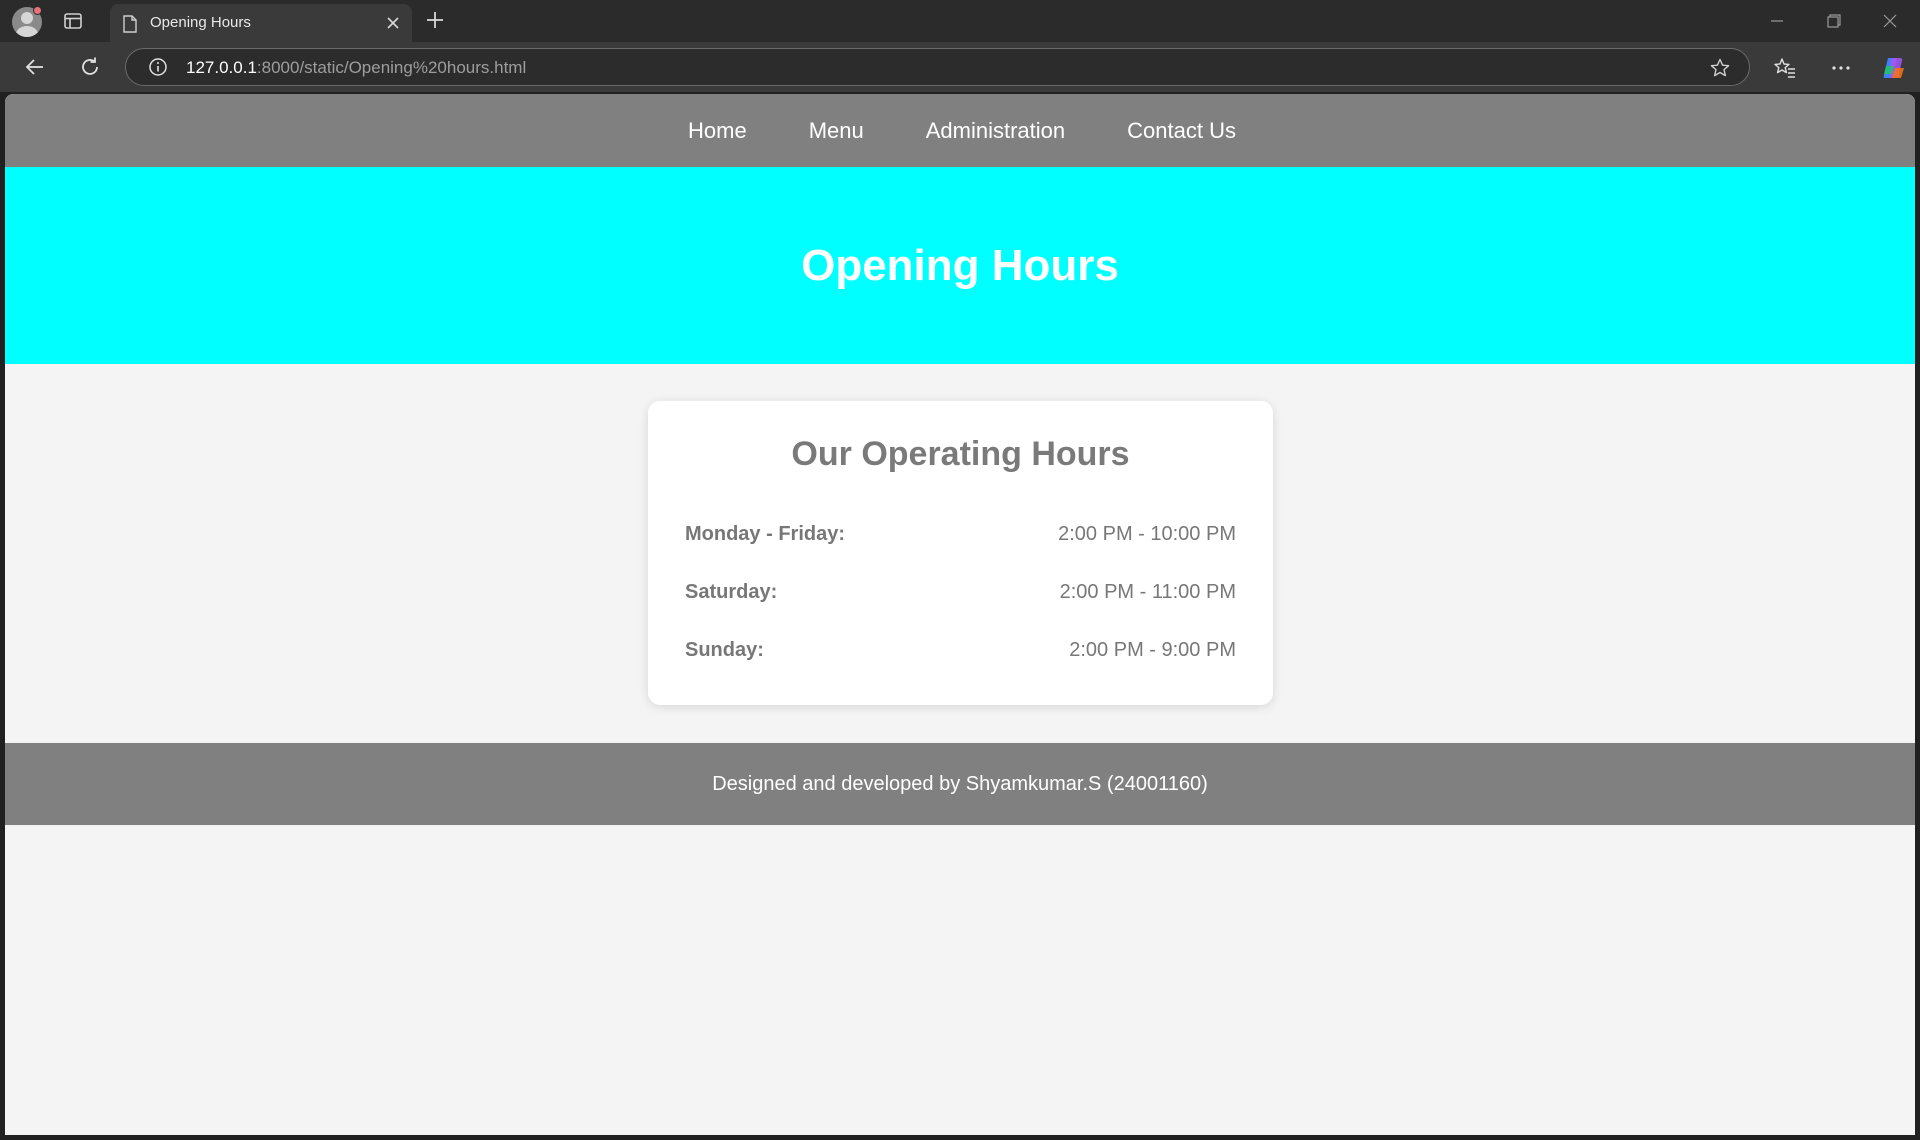 This screenshot has width=1920, height=1140. I want to click on nav-menu-link: Menu, so click(836, 131).